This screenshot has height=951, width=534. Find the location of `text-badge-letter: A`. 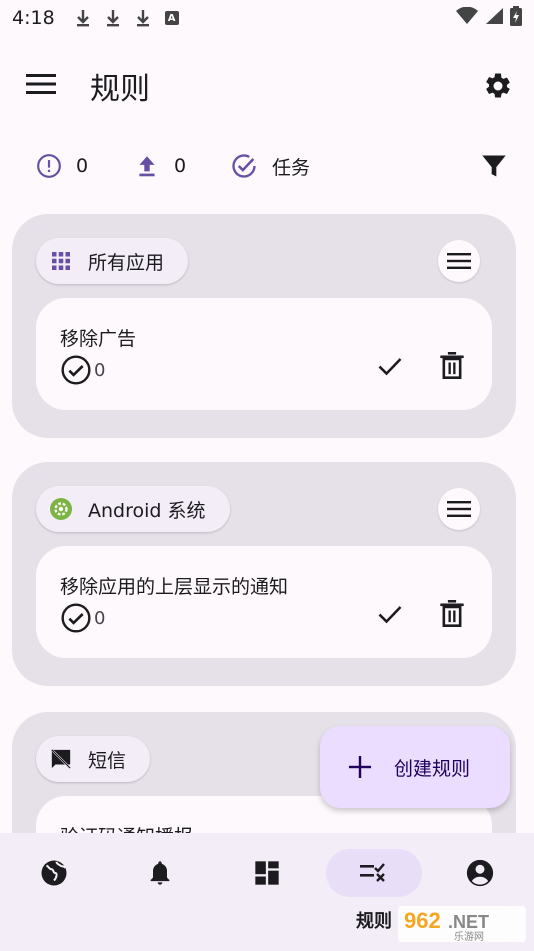

text-badge-letter: A is located at coordinates (171, 18).